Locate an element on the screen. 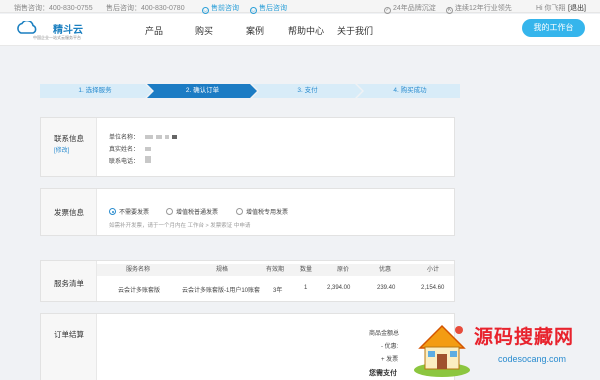  aftersales-phone: 售后咨询：400-830-0780 is located at coordinates (145, 8).